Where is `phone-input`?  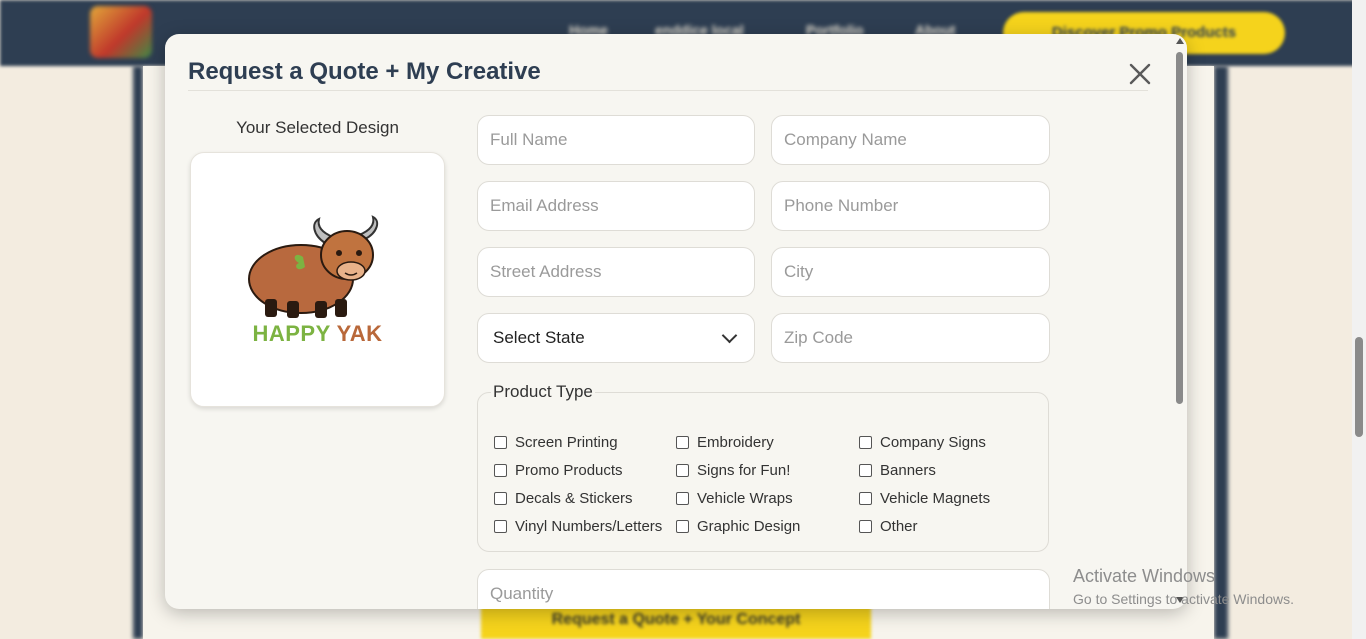
phone-input is located at coordinates (910, 206).